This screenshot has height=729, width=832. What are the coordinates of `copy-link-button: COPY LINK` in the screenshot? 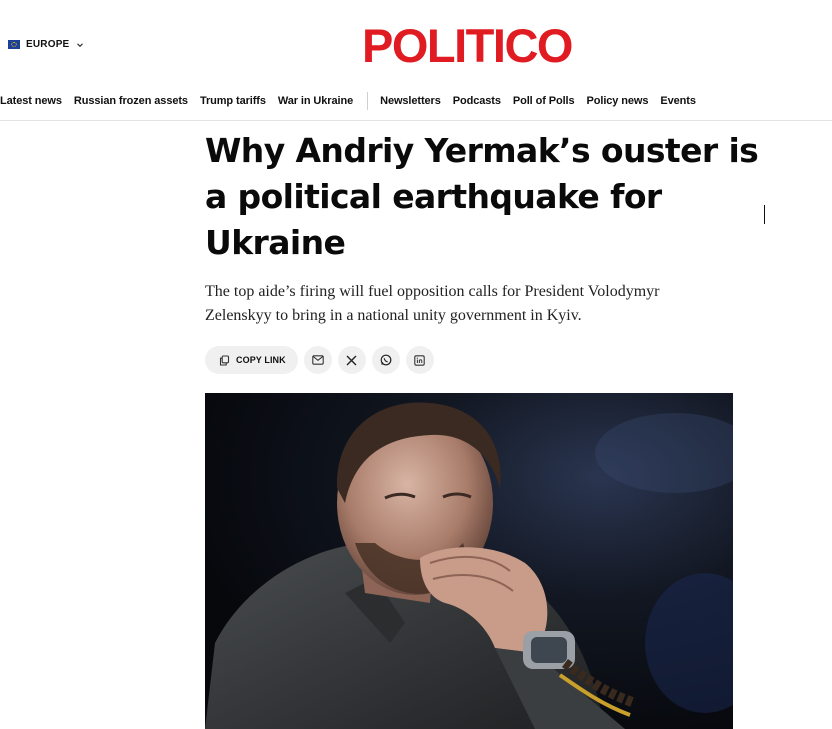 It's located at (251, 360).